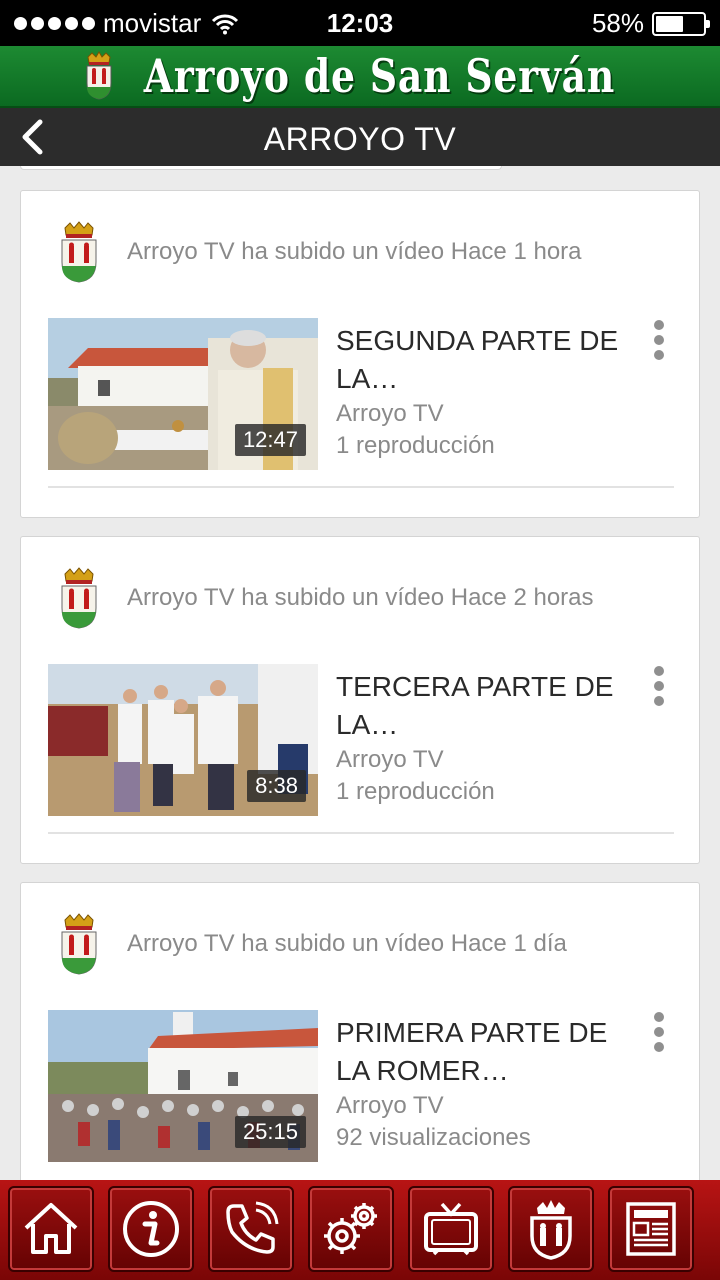 The width and height of the screenshot is (720, 1280). Describe the element at coordinates (183, 1086) in the screenshot. I see `video-thumbnail: 25:15` at that location.